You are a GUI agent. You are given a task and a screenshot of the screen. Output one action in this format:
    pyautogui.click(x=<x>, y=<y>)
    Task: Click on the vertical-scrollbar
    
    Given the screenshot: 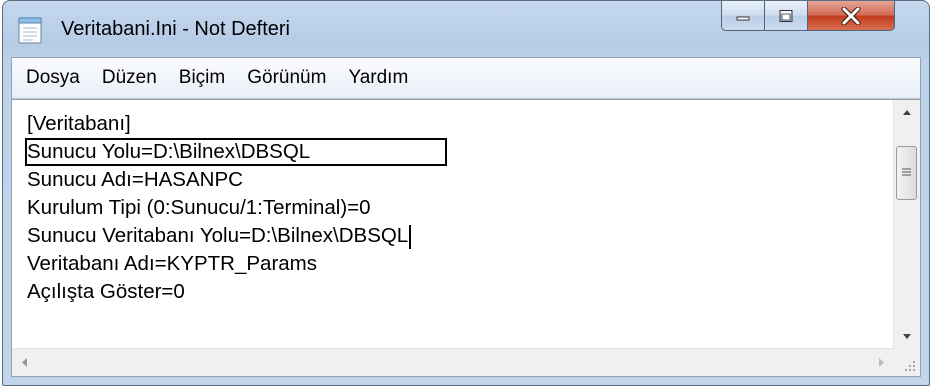 What is the action you would take?
    pyautogui.click(x=906, y=224)
    